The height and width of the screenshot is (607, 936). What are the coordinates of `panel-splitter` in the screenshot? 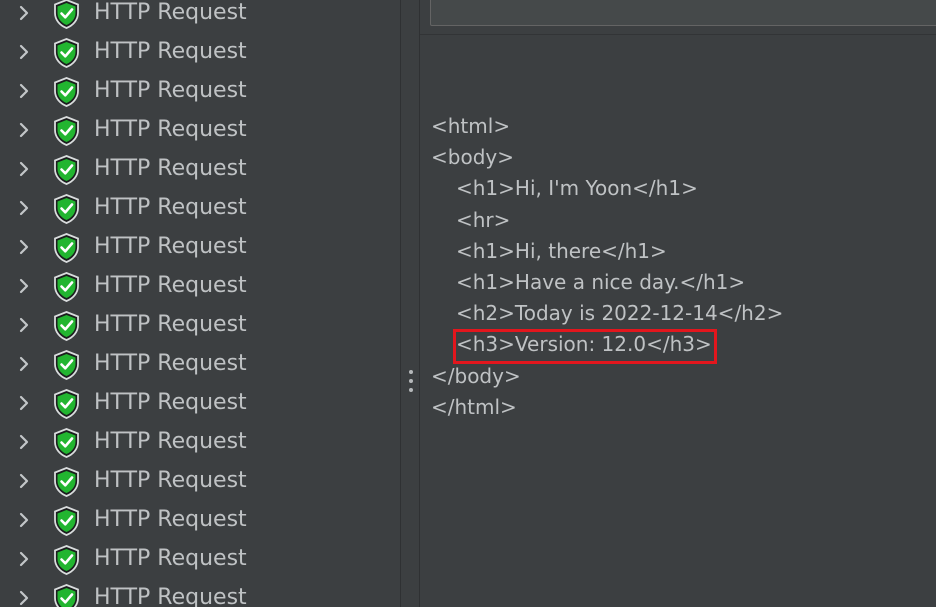 It's located at (410, 303).